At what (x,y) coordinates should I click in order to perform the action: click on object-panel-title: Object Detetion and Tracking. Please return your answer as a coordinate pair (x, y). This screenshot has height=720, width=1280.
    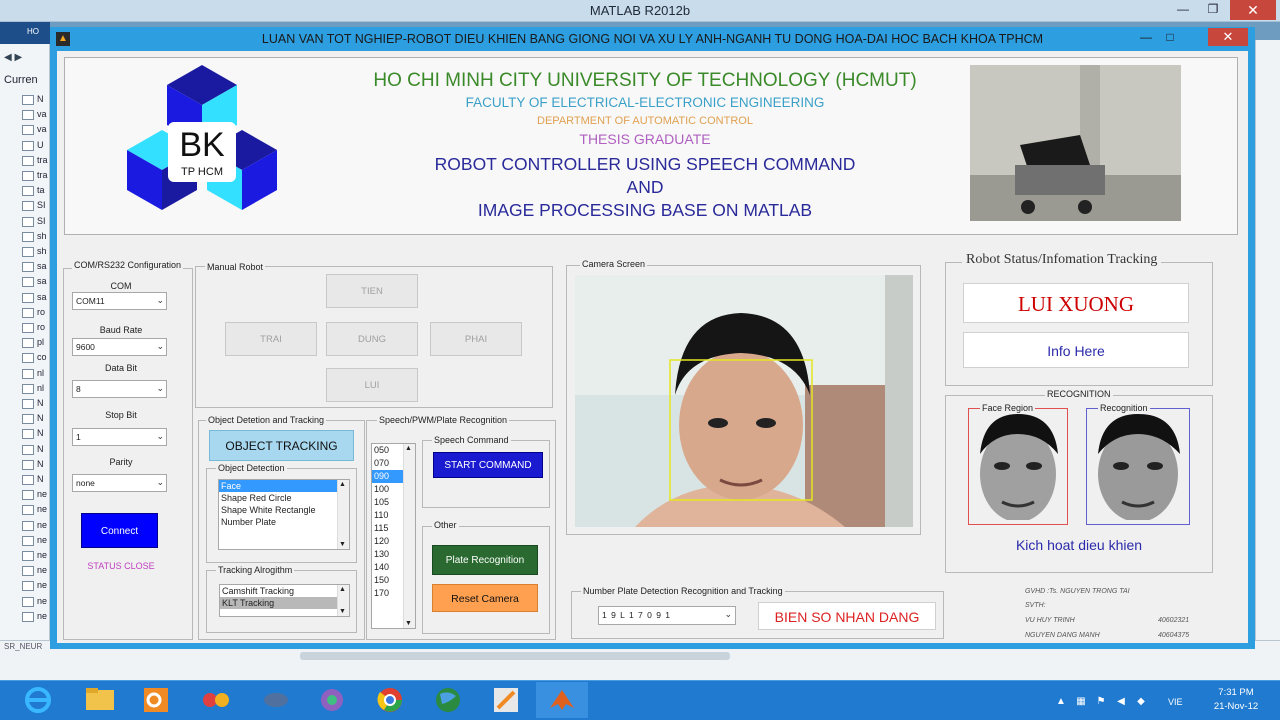
    Looking at the image, I should click on (266, 420).